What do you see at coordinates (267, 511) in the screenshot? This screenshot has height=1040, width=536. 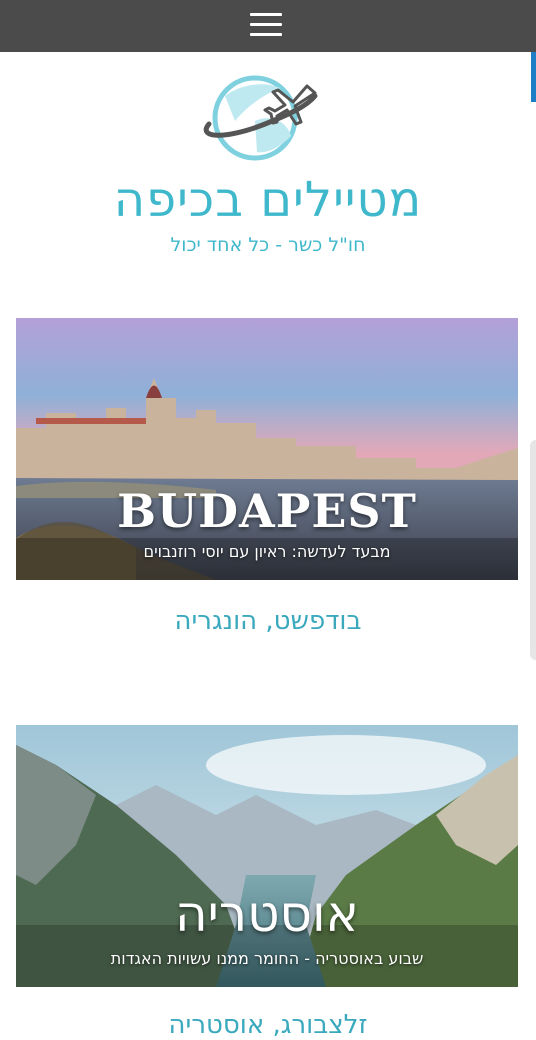 I see `post-image-title: BUDAPEST` at bounding box center [267, 511].